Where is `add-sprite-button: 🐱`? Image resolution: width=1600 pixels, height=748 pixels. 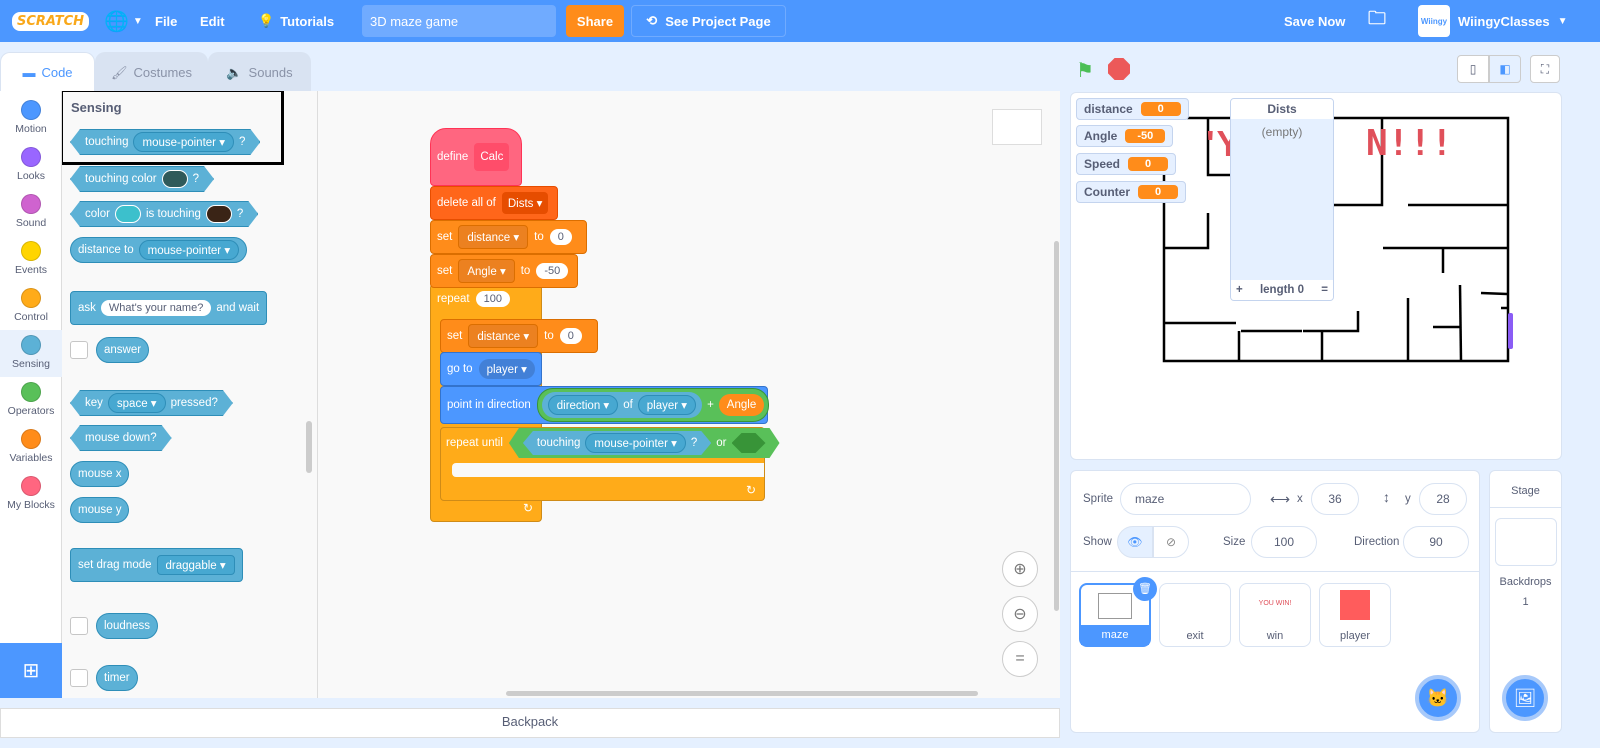 add-sprite-button: 🐱 is located at coordinates (1438, 698).